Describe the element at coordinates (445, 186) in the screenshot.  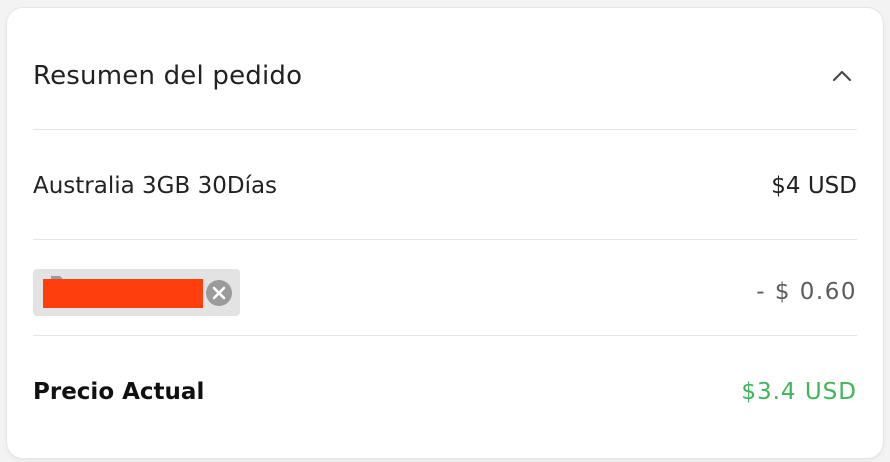
I see `line-item: Australia 3GB 30Días $4 USD` at that location.